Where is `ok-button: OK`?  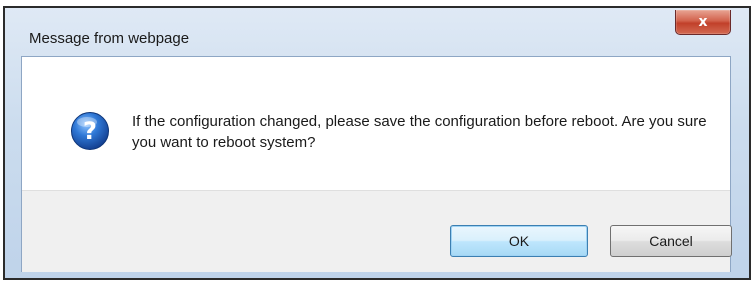 ok-button: OK is located at coordinates (519, 241).